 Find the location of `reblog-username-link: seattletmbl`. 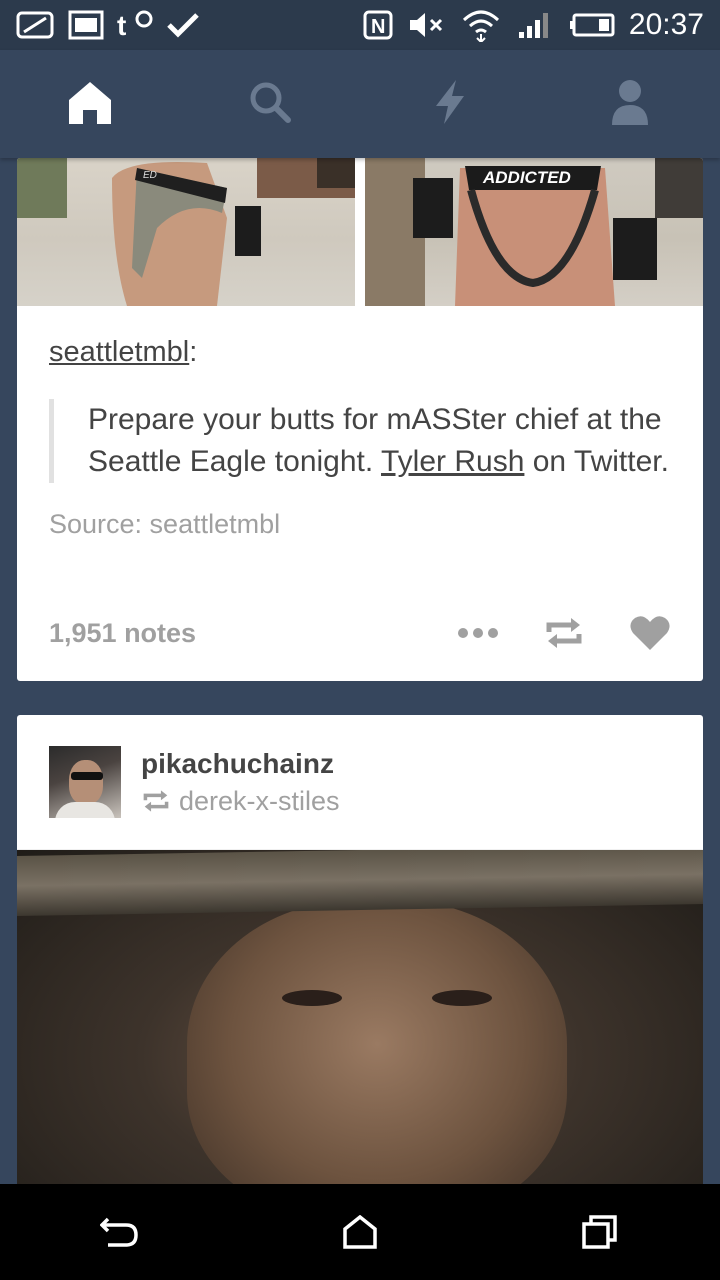

reblog-username-link: seattletmbl is located at coordinates (119, 352).